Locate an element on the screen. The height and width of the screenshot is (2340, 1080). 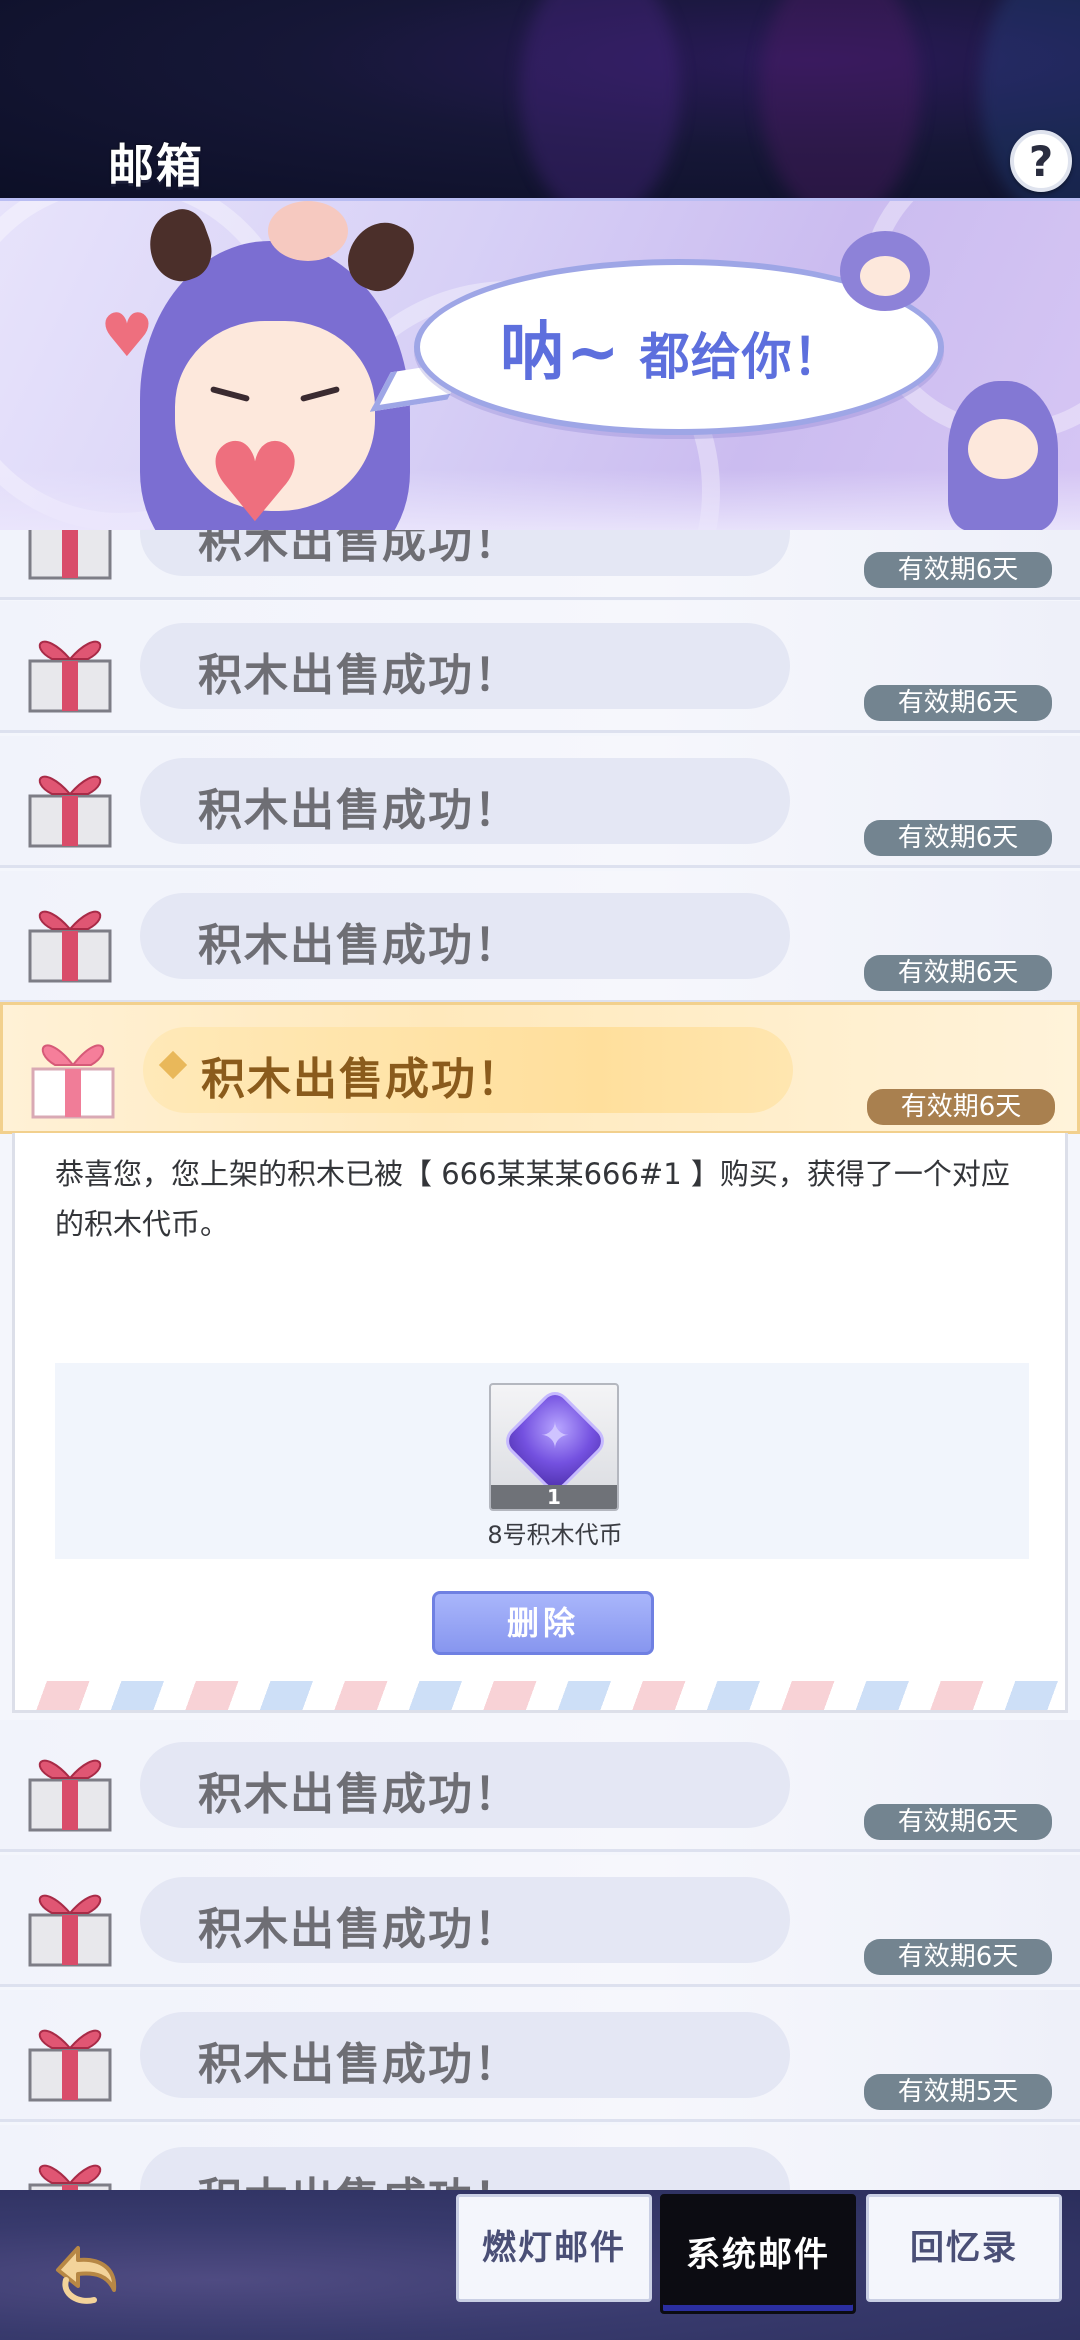
attachment-area: ✦ 1 8号积木代币 is located at coordinates (542, 1461).